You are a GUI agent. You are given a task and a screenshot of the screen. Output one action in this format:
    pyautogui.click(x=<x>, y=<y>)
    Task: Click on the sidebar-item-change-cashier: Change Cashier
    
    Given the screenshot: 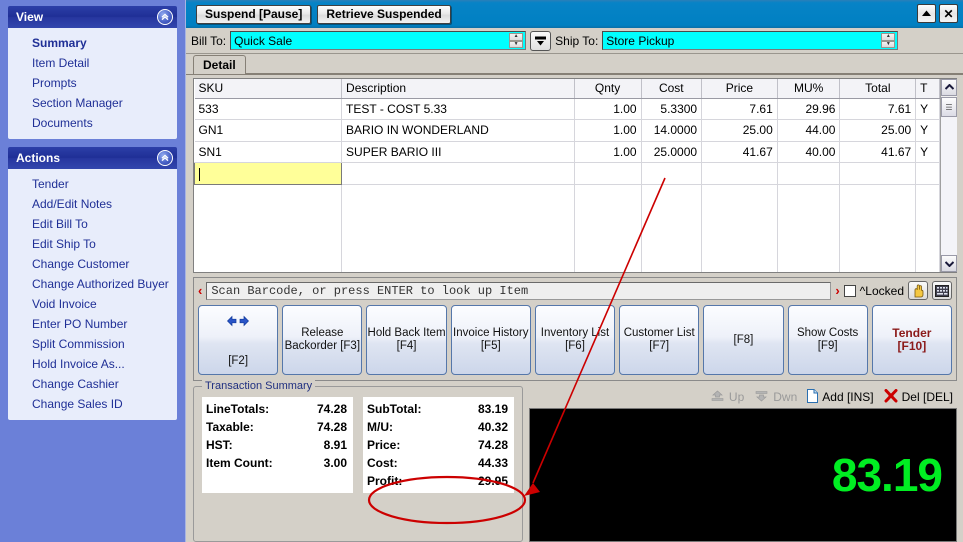 What is the action you would take?
    pyautogui.click(x=92, y=384)
    